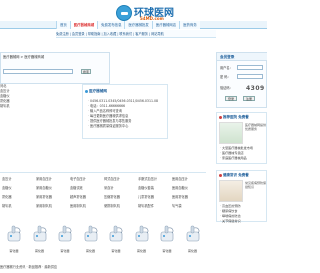 This screenshot has width=320, height=273. What do you see at coordinates (146, 187) in the screenshot?
I see `grid-link: 血糖仪套装` at bounding box center [146, 187].